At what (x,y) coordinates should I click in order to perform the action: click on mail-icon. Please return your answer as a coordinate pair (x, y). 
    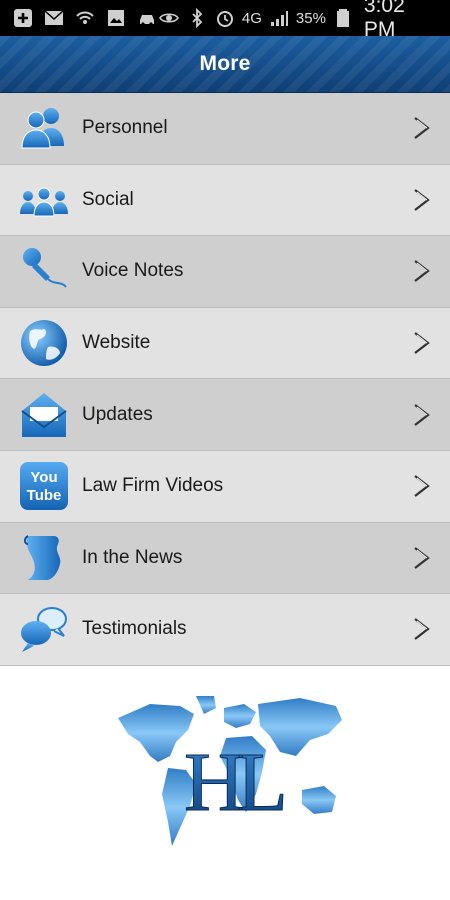
    Looking at the image, I should click on (54, 18).